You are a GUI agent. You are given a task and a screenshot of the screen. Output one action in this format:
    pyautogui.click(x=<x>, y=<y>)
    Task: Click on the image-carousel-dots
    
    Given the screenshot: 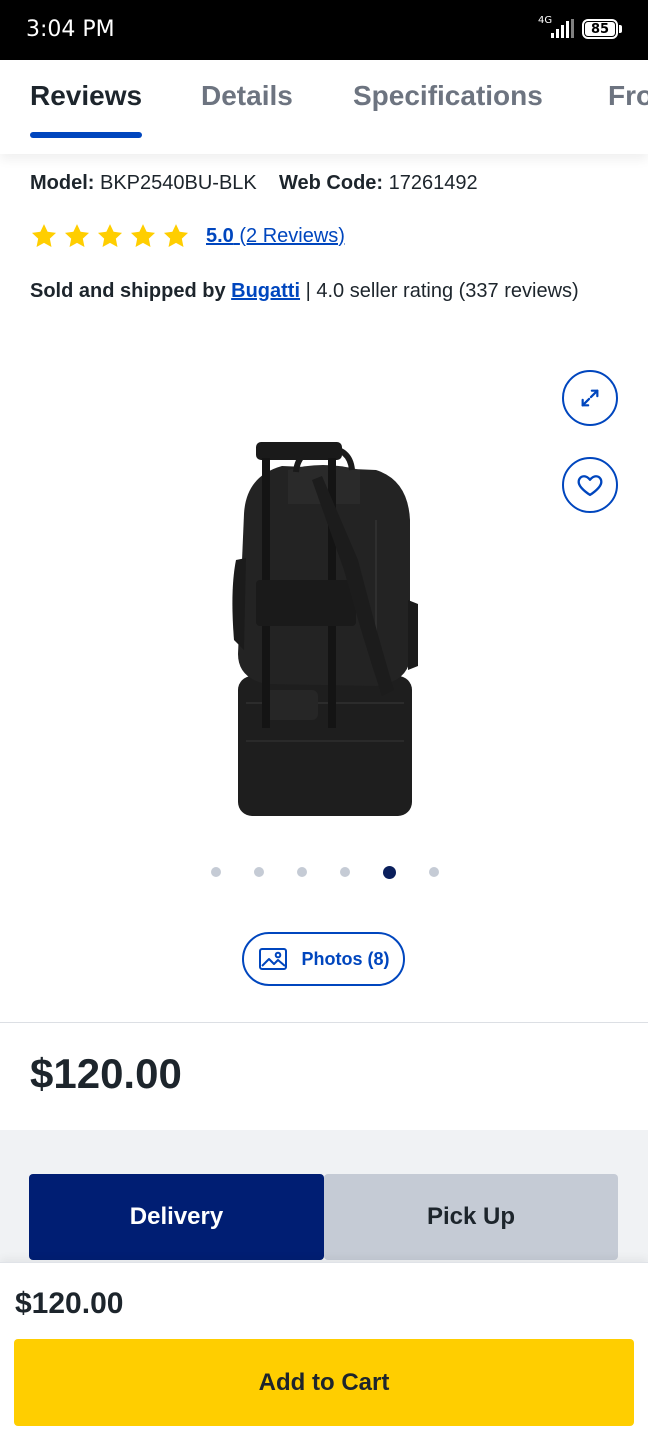 What is the action you would take?
    pyautogui.click(x=325, y=872)
    